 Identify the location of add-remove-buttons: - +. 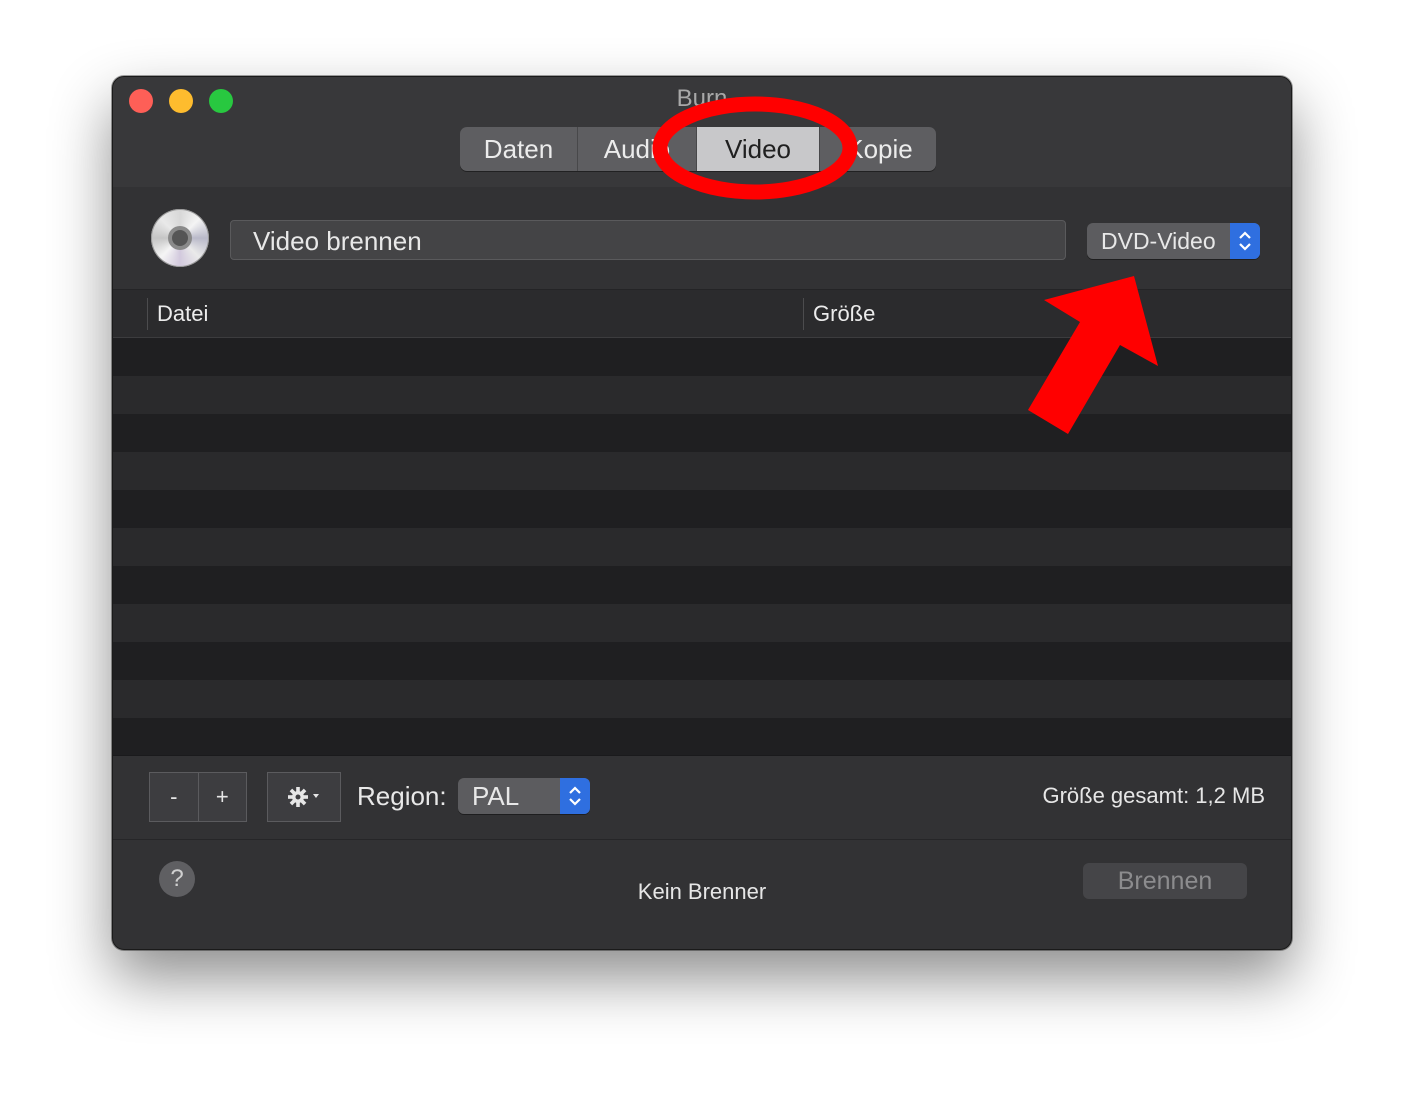
(198, 797).